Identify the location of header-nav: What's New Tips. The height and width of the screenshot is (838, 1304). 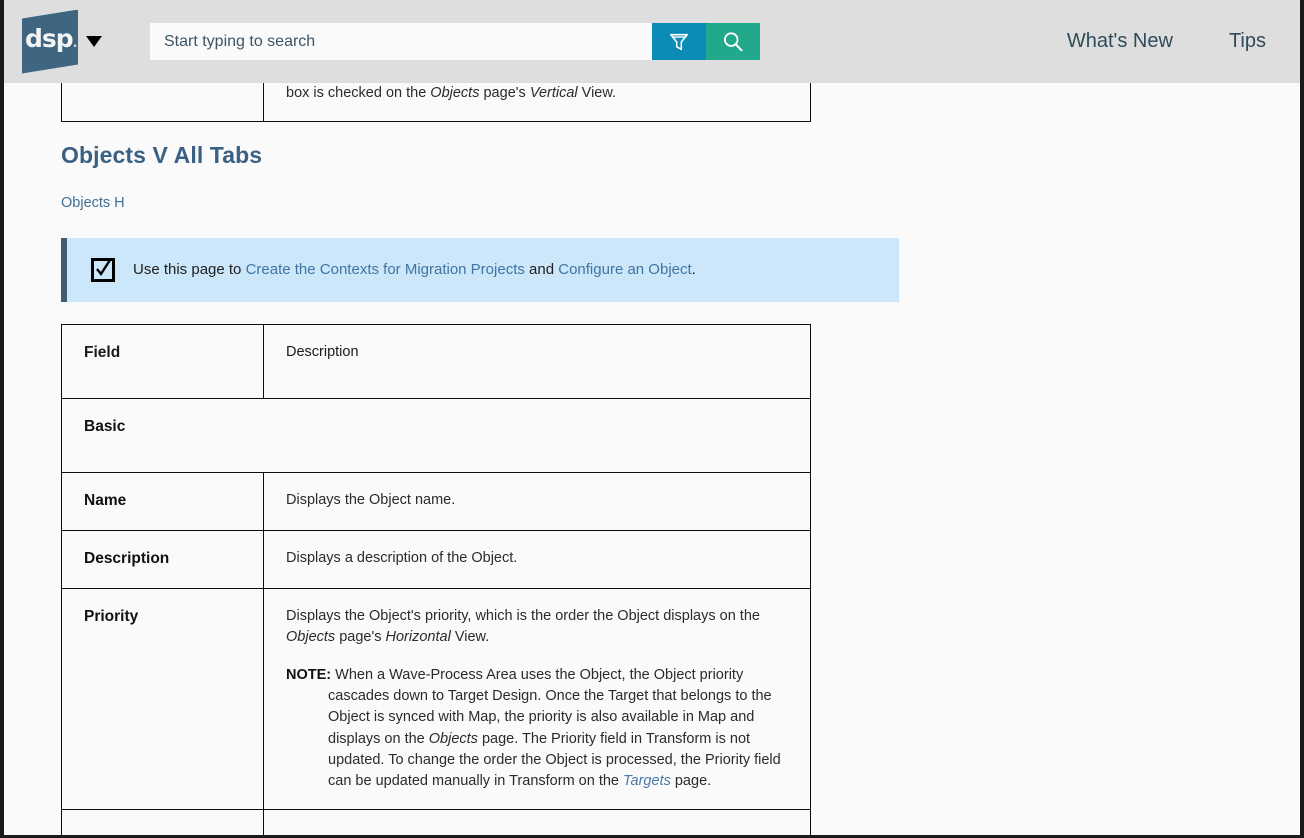
(1183, 41).